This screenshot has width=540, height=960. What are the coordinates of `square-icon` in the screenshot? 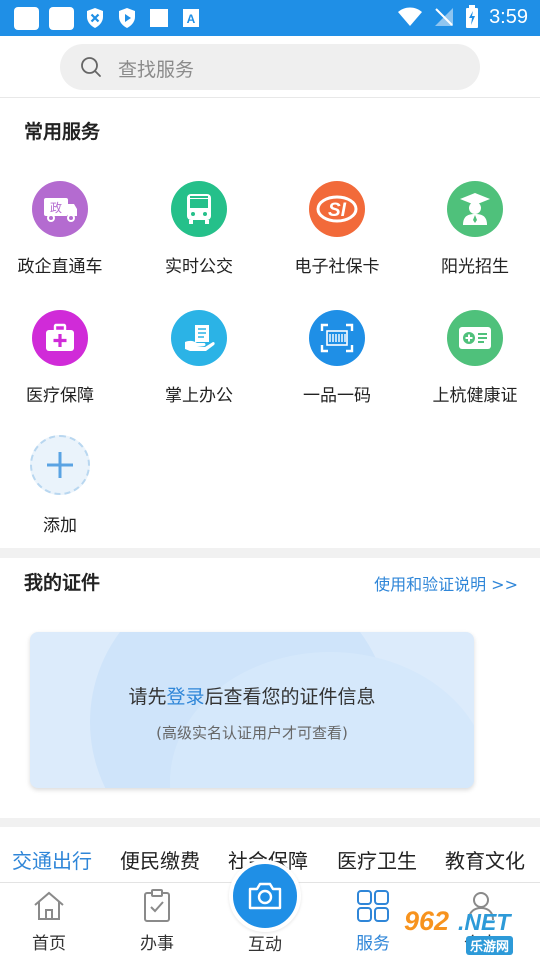 It's located at (159, 18).